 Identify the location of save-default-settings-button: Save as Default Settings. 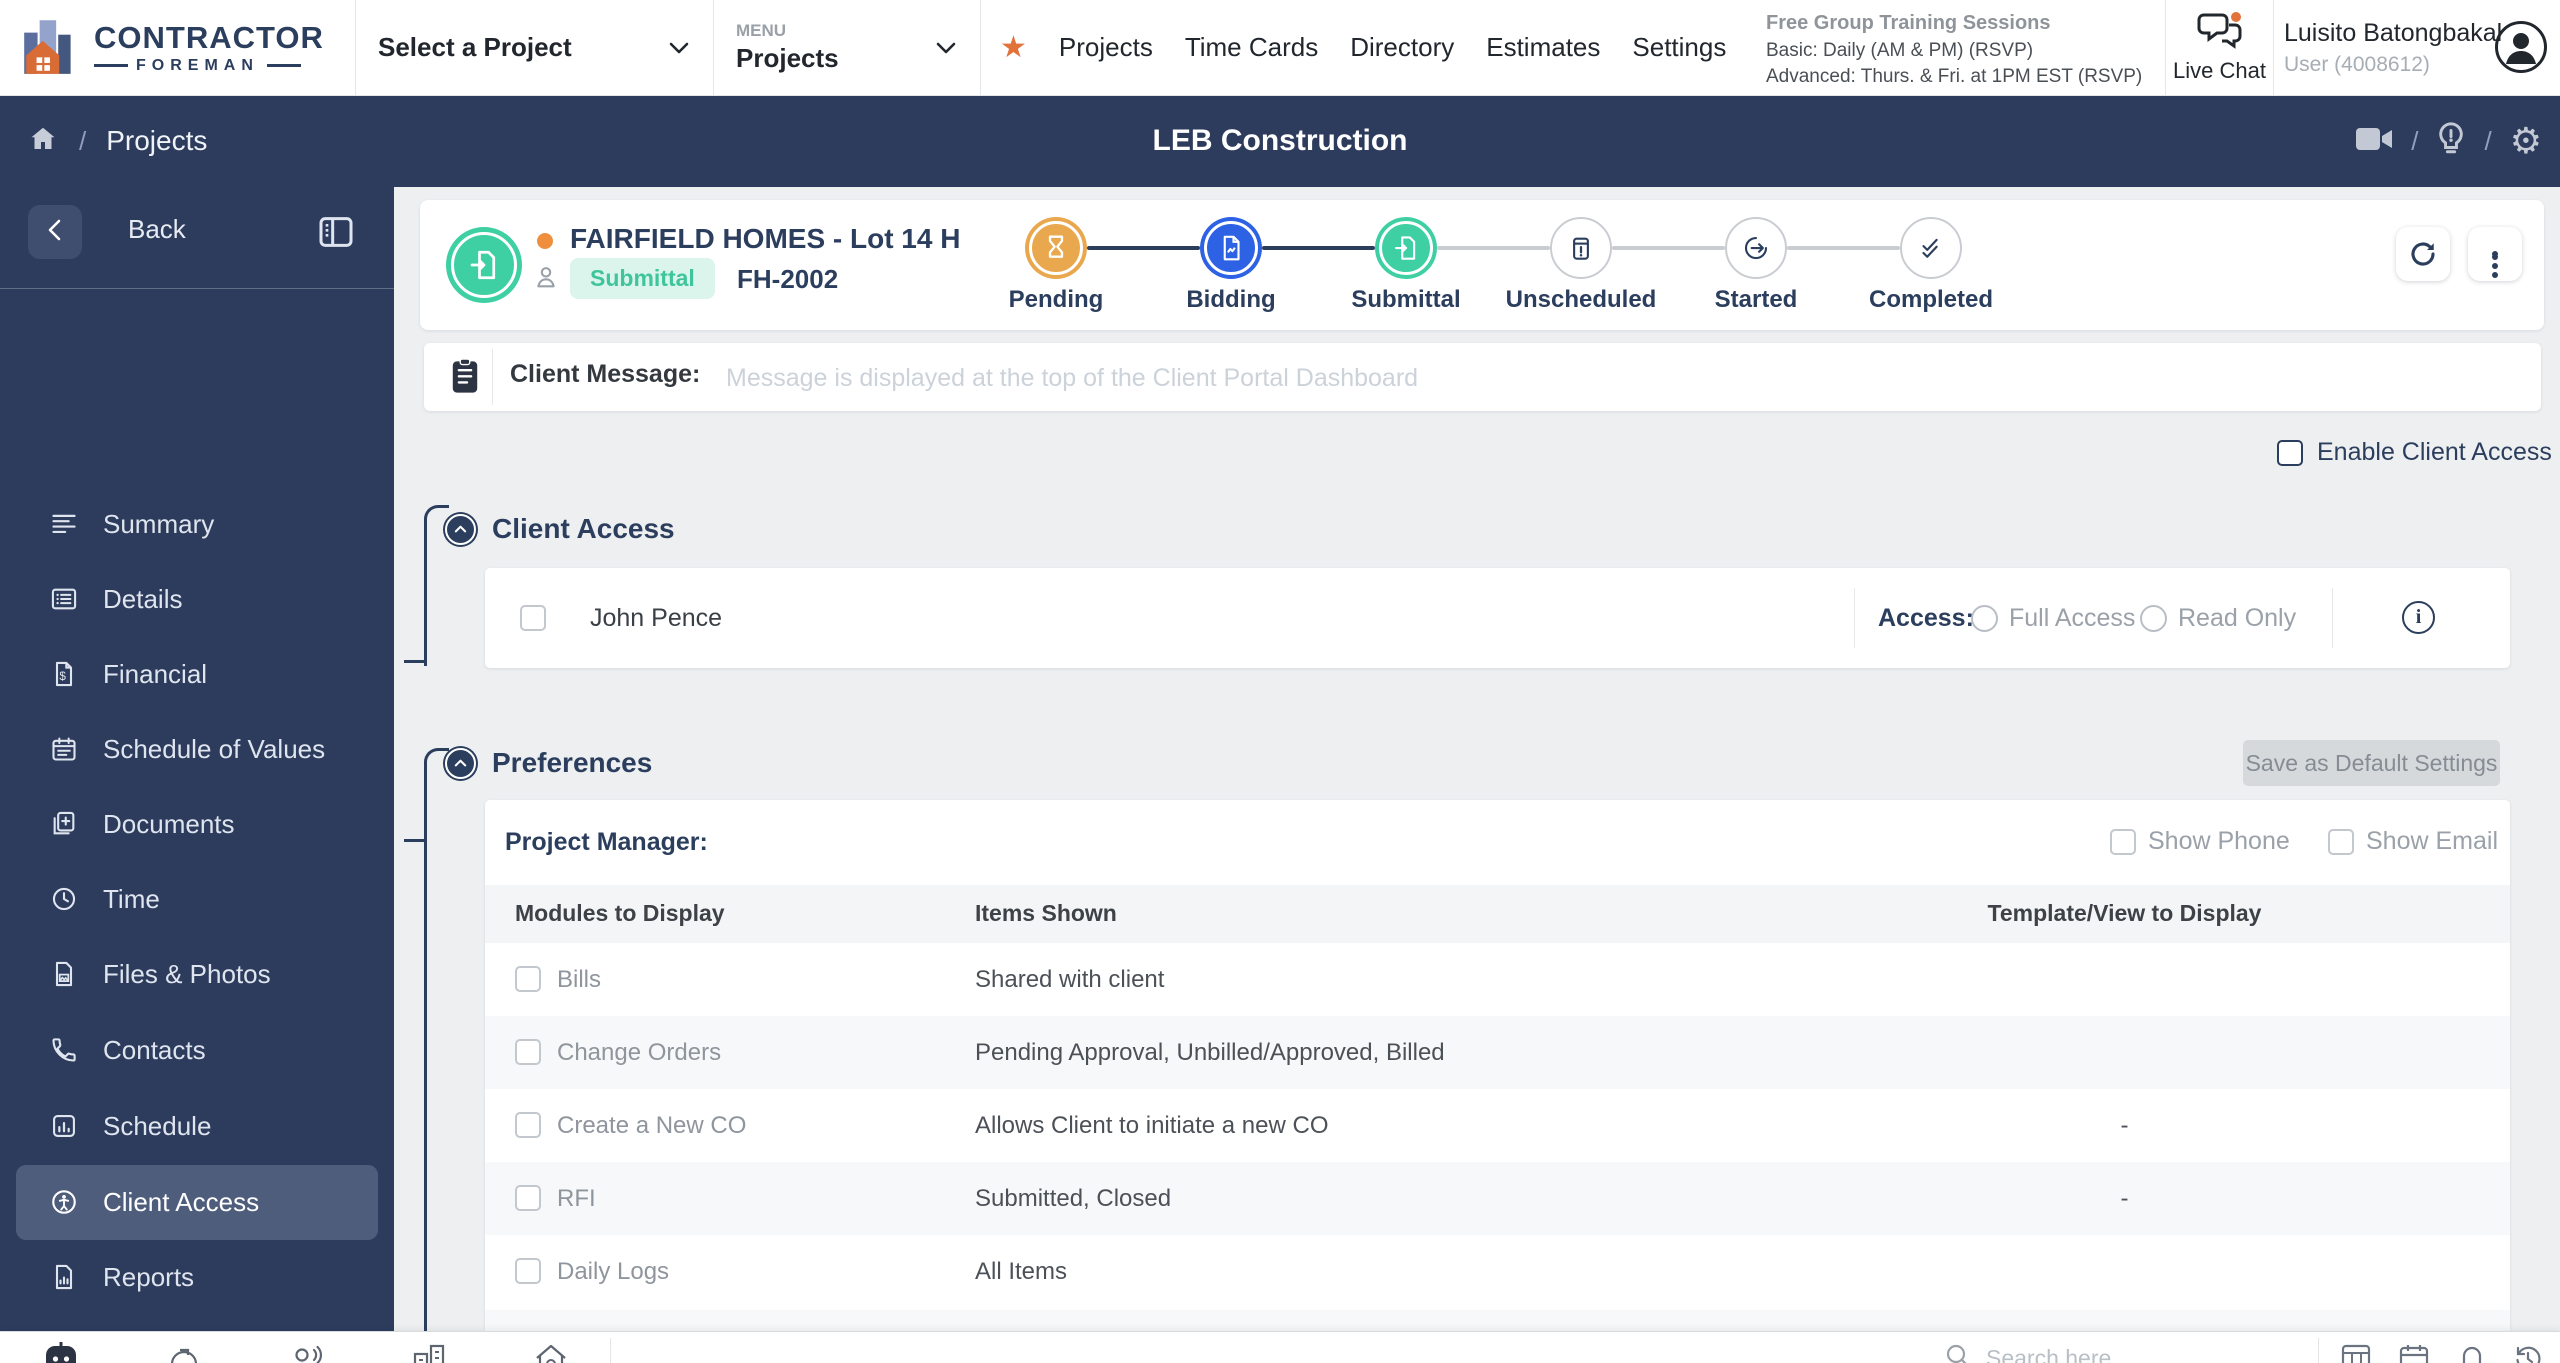
(2371, 763).